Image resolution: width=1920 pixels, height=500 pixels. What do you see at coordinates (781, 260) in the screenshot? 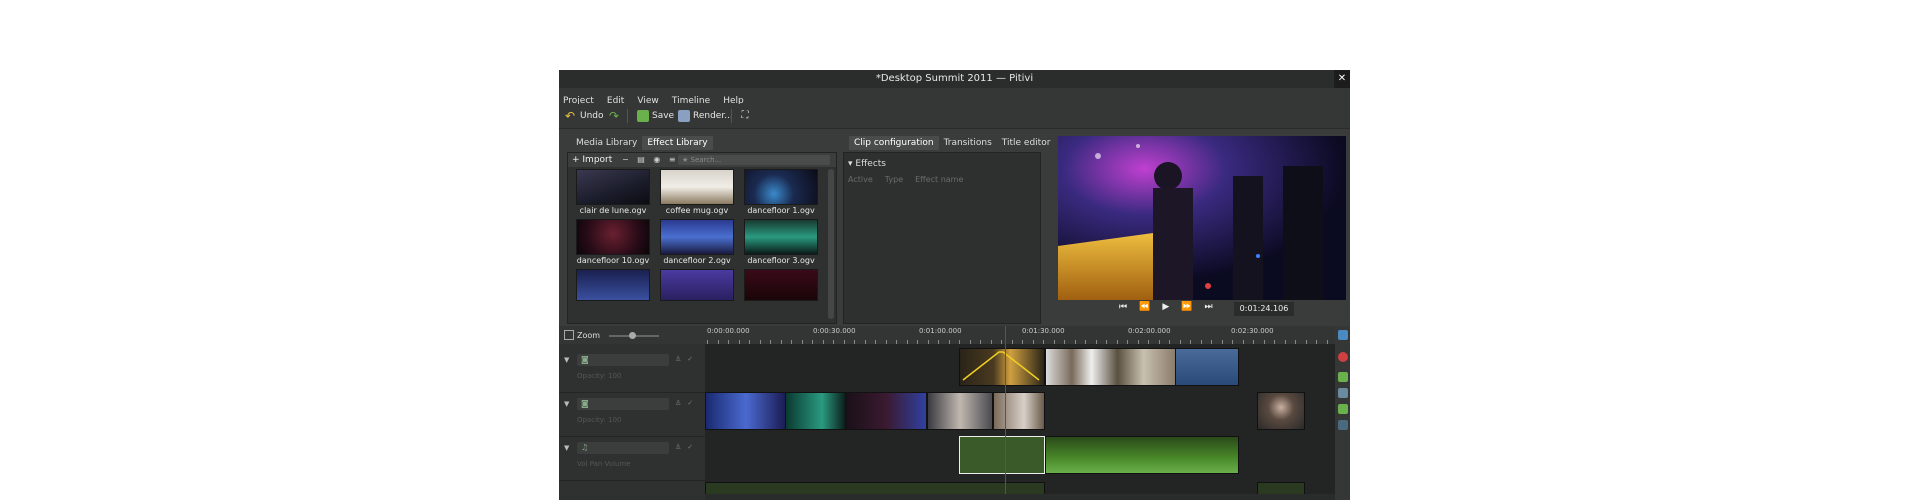
I see `clip-label: dancefloor 3.ogv` at bounding box center [781, 260].